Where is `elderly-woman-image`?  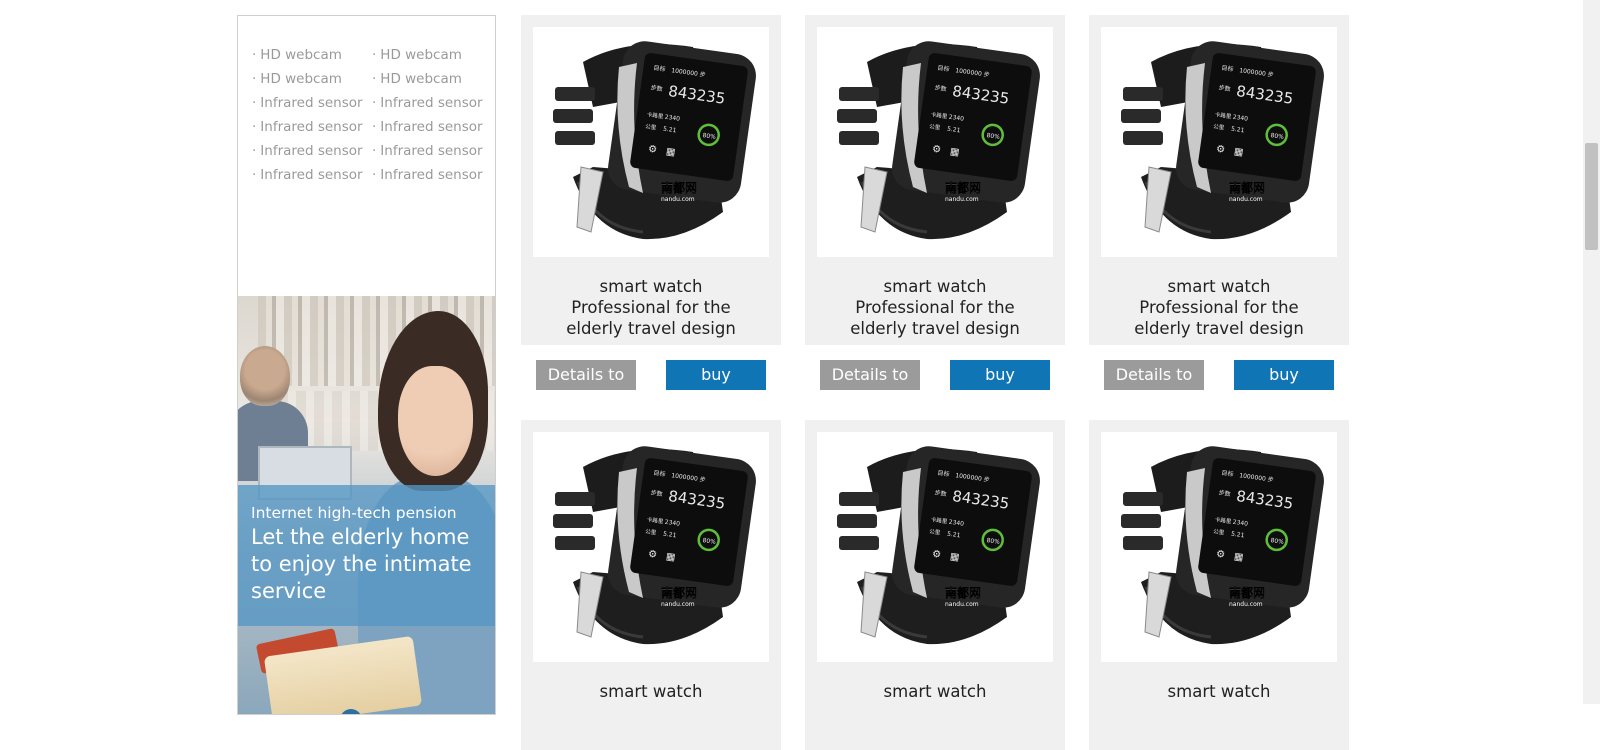
elderly-woman-image is located at coordinates (435, 421).